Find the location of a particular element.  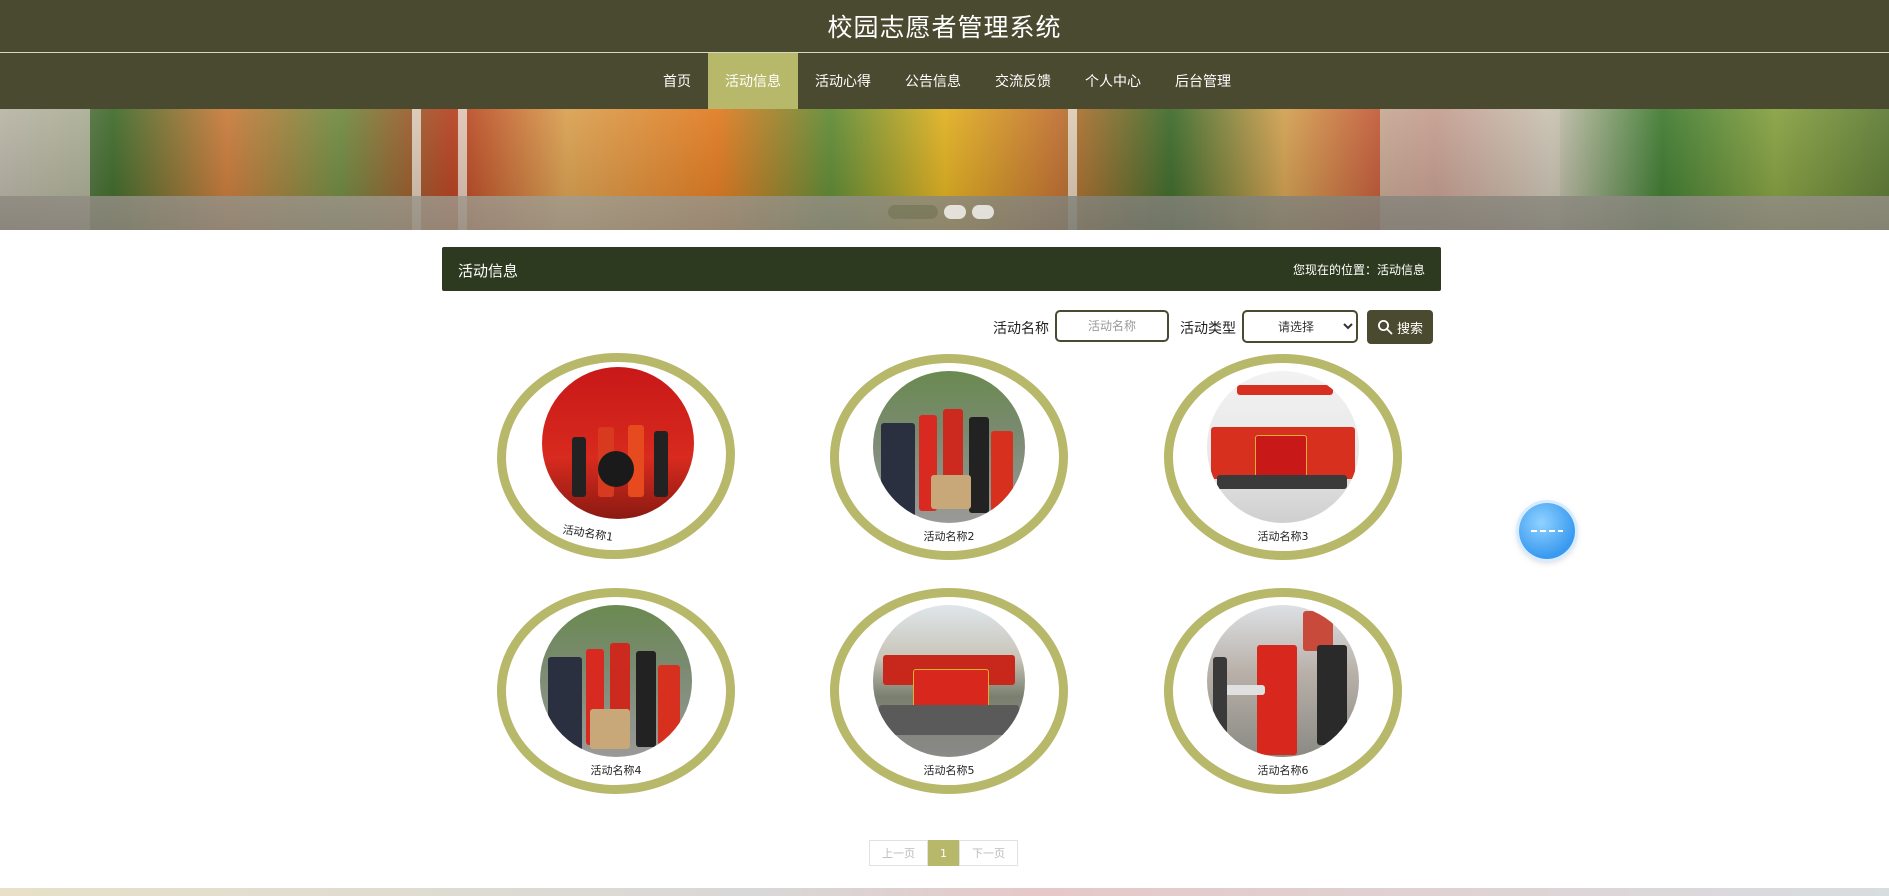

banner-carousel is located at coordinates (944, 169).